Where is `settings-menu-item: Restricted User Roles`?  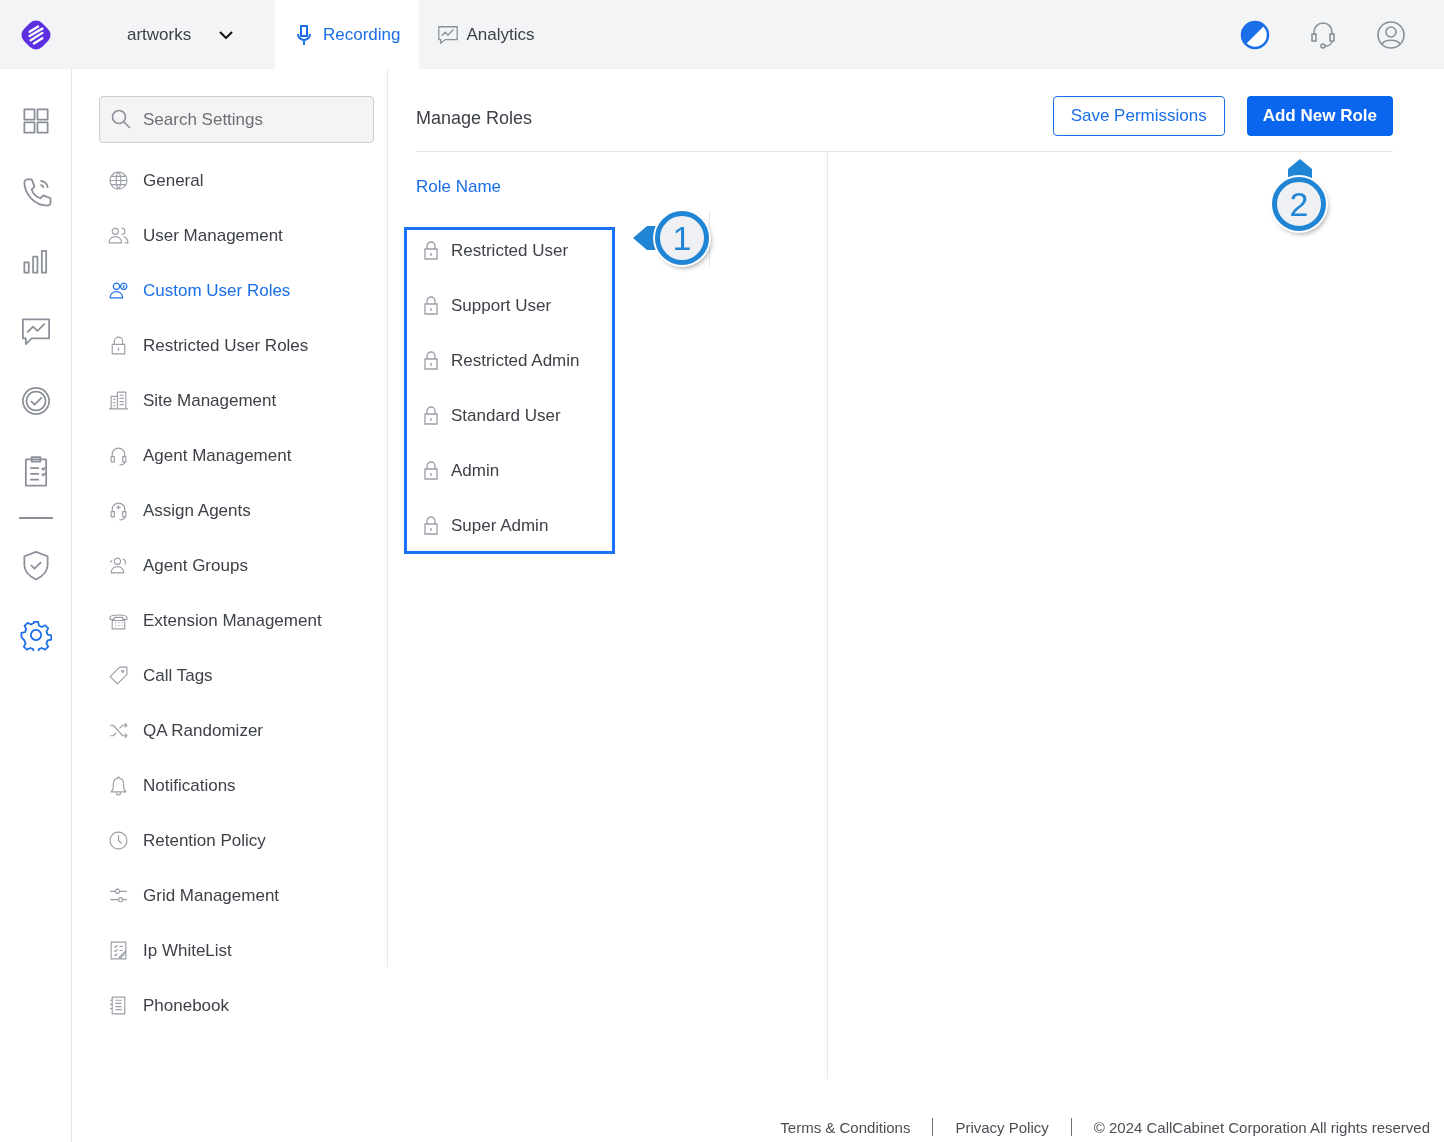
settings-menu-item: Restricted User Roles is located at coordinates (243, 345).